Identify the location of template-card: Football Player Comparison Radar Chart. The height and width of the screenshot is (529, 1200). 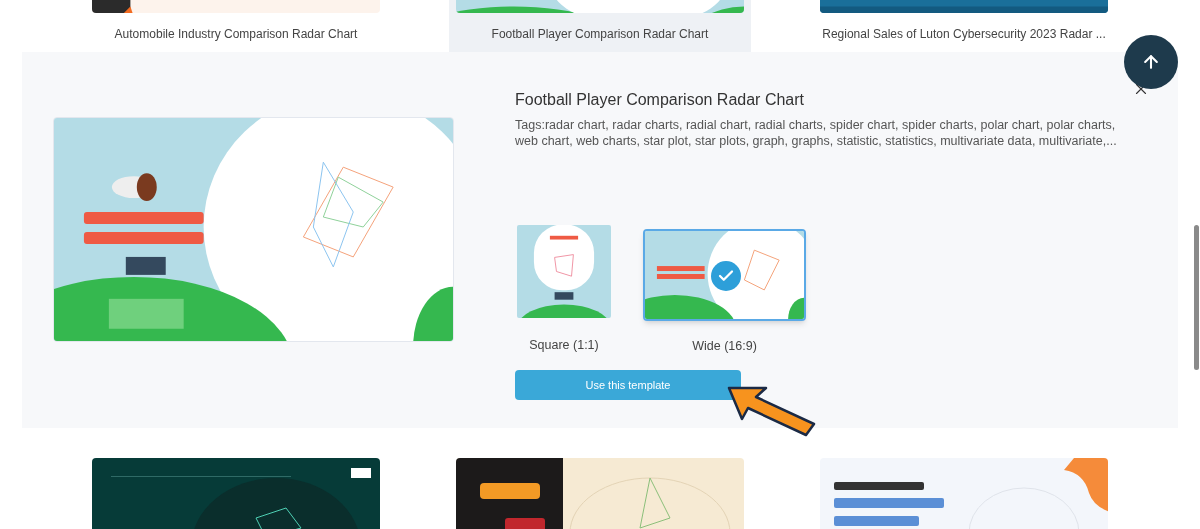
(600, 26).